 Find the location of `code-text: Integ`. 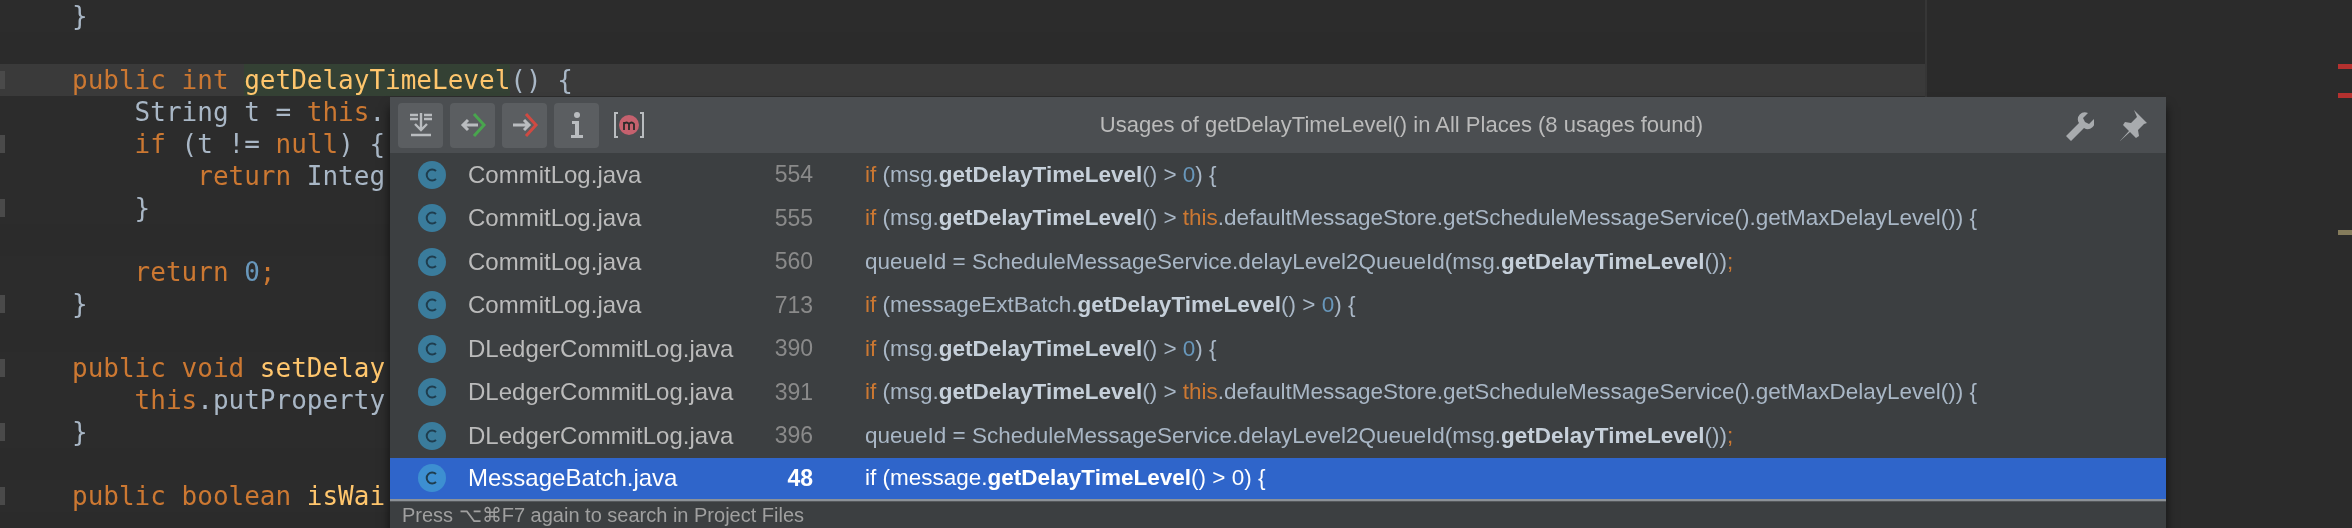

code-text: Integ is located at coordinates (345, 176).